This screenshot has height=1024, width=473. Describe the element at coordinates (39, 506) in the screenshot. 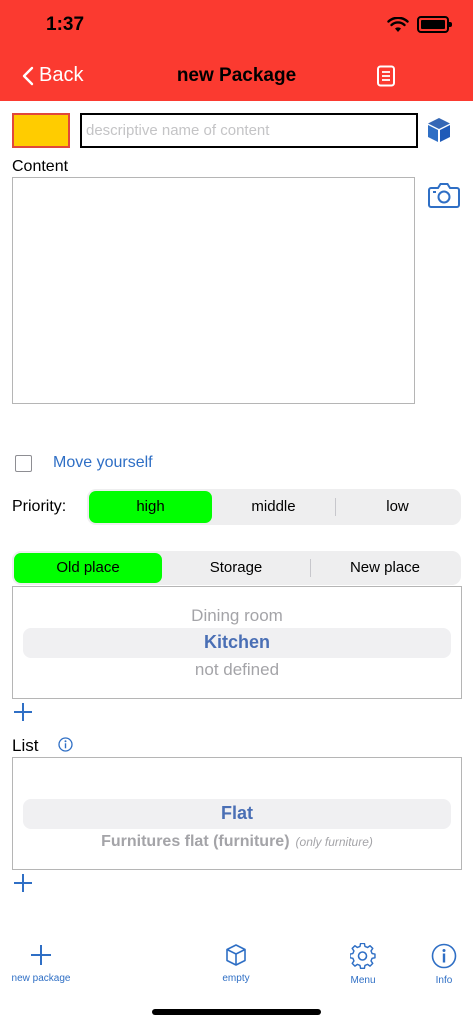

I see `priority-label: Priority:` at that location.